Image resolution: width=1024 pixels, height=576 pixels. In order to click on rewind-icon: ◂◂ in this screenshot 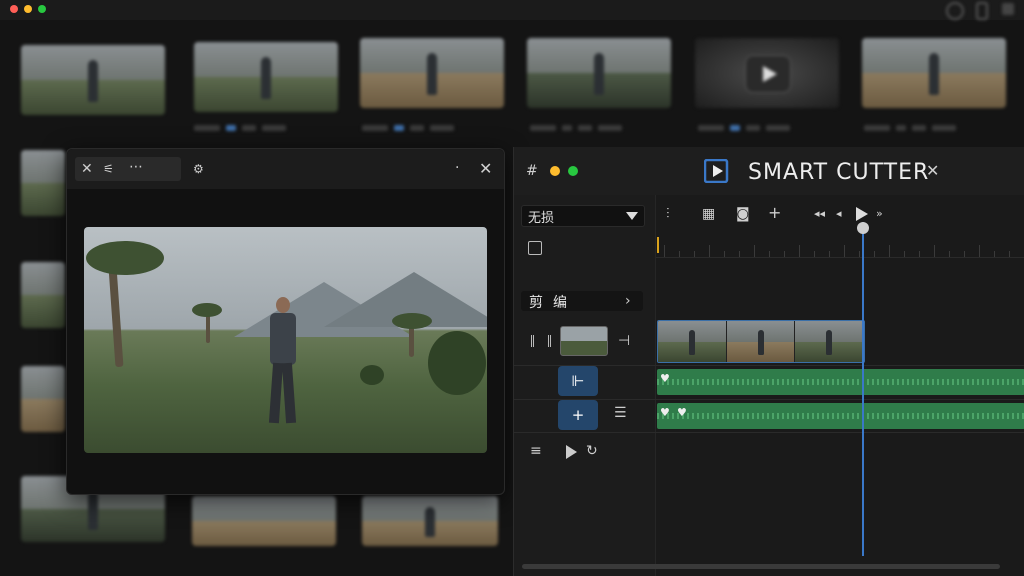, I will do `click(819, 214)`.